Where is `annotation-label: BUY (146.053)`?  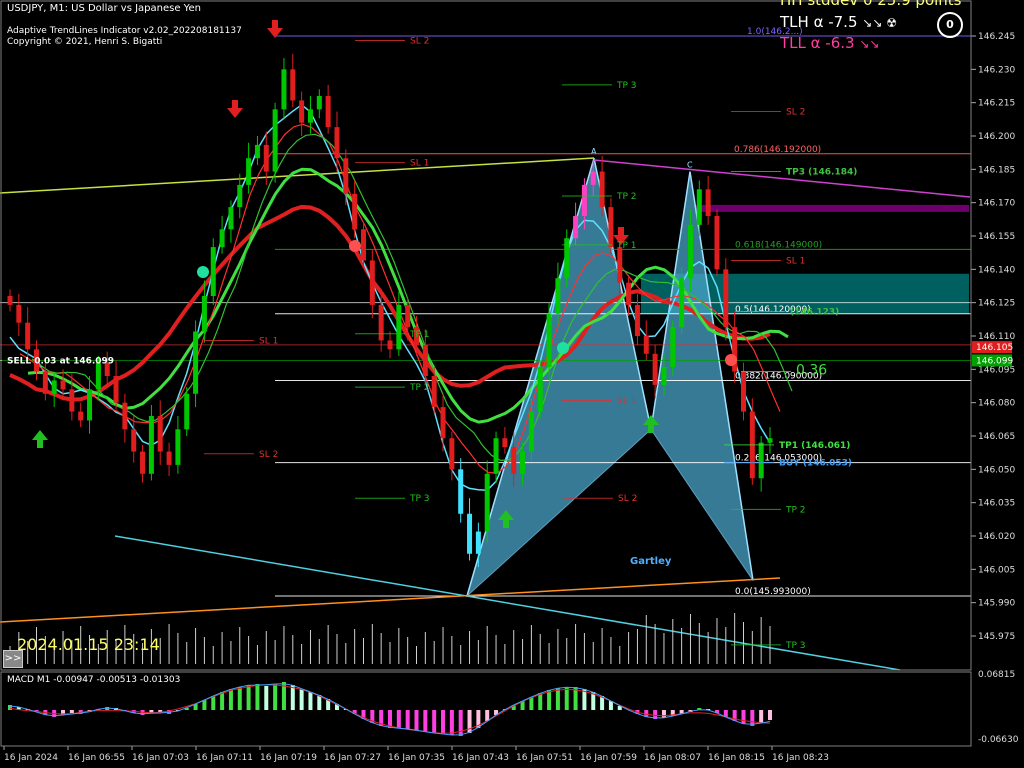 annotation-label: BUY (146.053) is located at coordinates (815, 464).